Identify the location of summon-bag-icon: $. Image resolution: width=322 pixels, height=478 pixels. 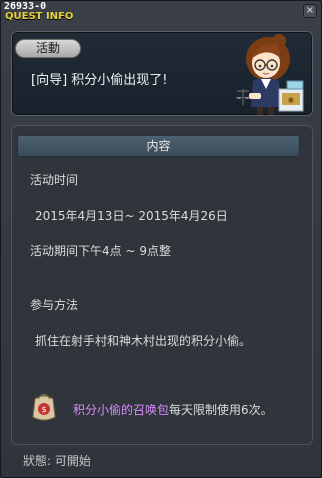
(44, 406).